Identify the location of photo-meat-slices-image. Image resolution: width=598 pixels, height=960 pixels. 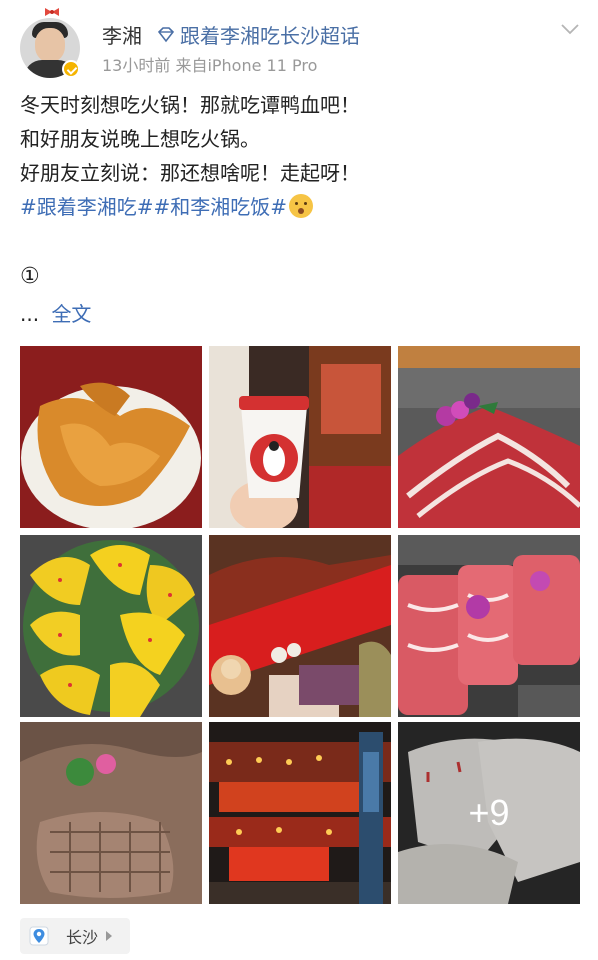
(489, 626).